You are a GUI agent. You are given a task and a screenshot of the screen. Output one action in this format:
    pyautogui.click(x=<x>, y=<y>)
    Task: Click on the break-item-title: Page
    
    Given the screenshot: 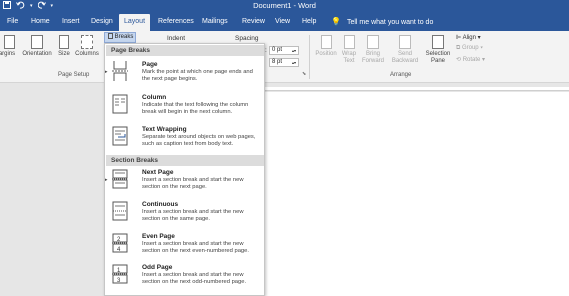 What is the action you would take?
    pyautogui.click(x=150, y=64)
    